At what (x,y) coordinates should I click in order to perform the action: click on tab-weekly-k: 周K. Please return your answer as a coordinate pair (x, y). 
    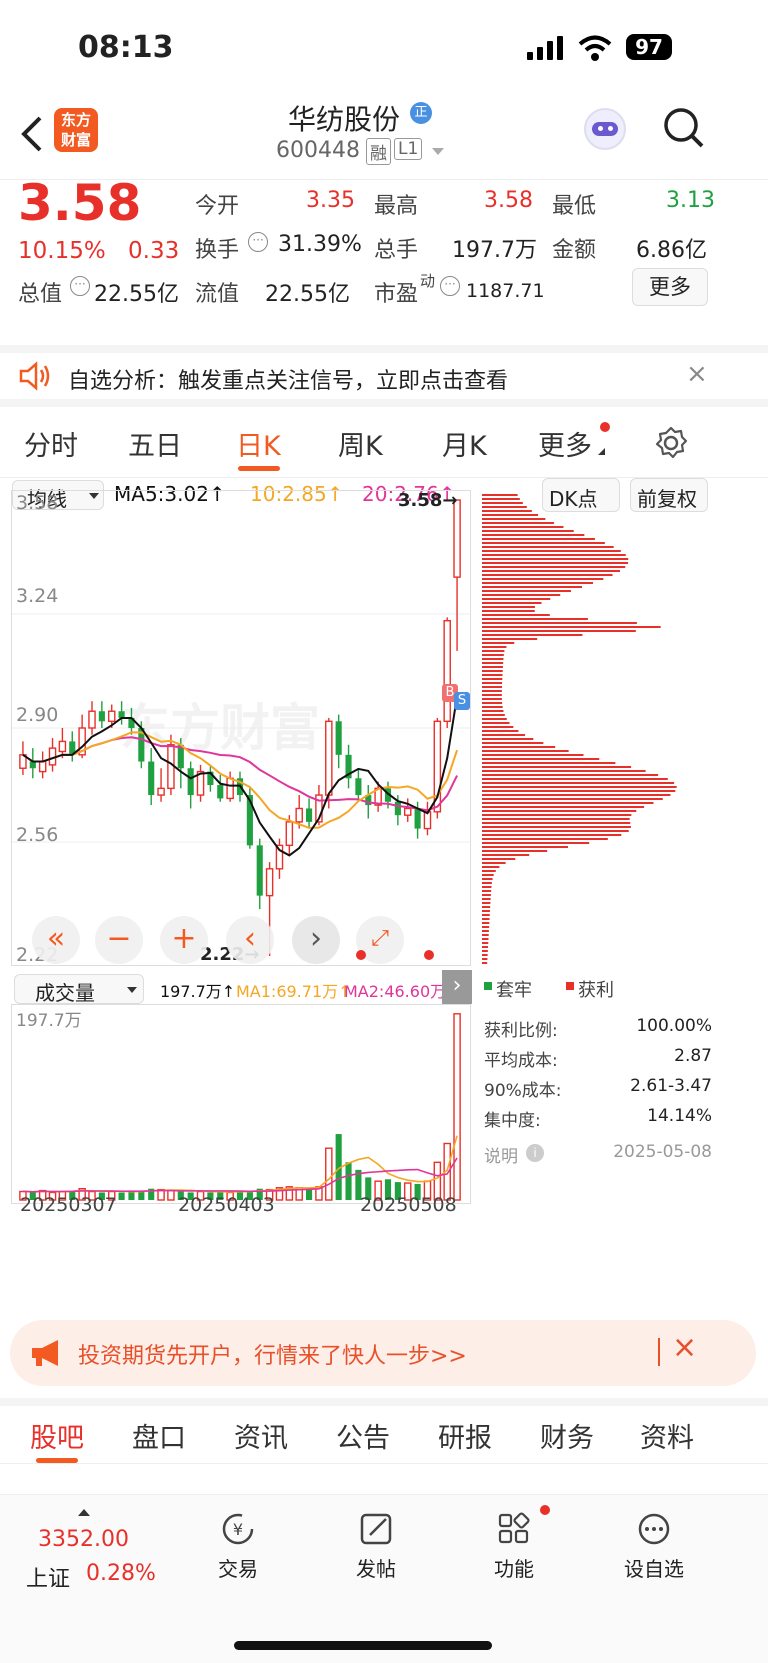
    Looking at the image, I should click on (360, 443).